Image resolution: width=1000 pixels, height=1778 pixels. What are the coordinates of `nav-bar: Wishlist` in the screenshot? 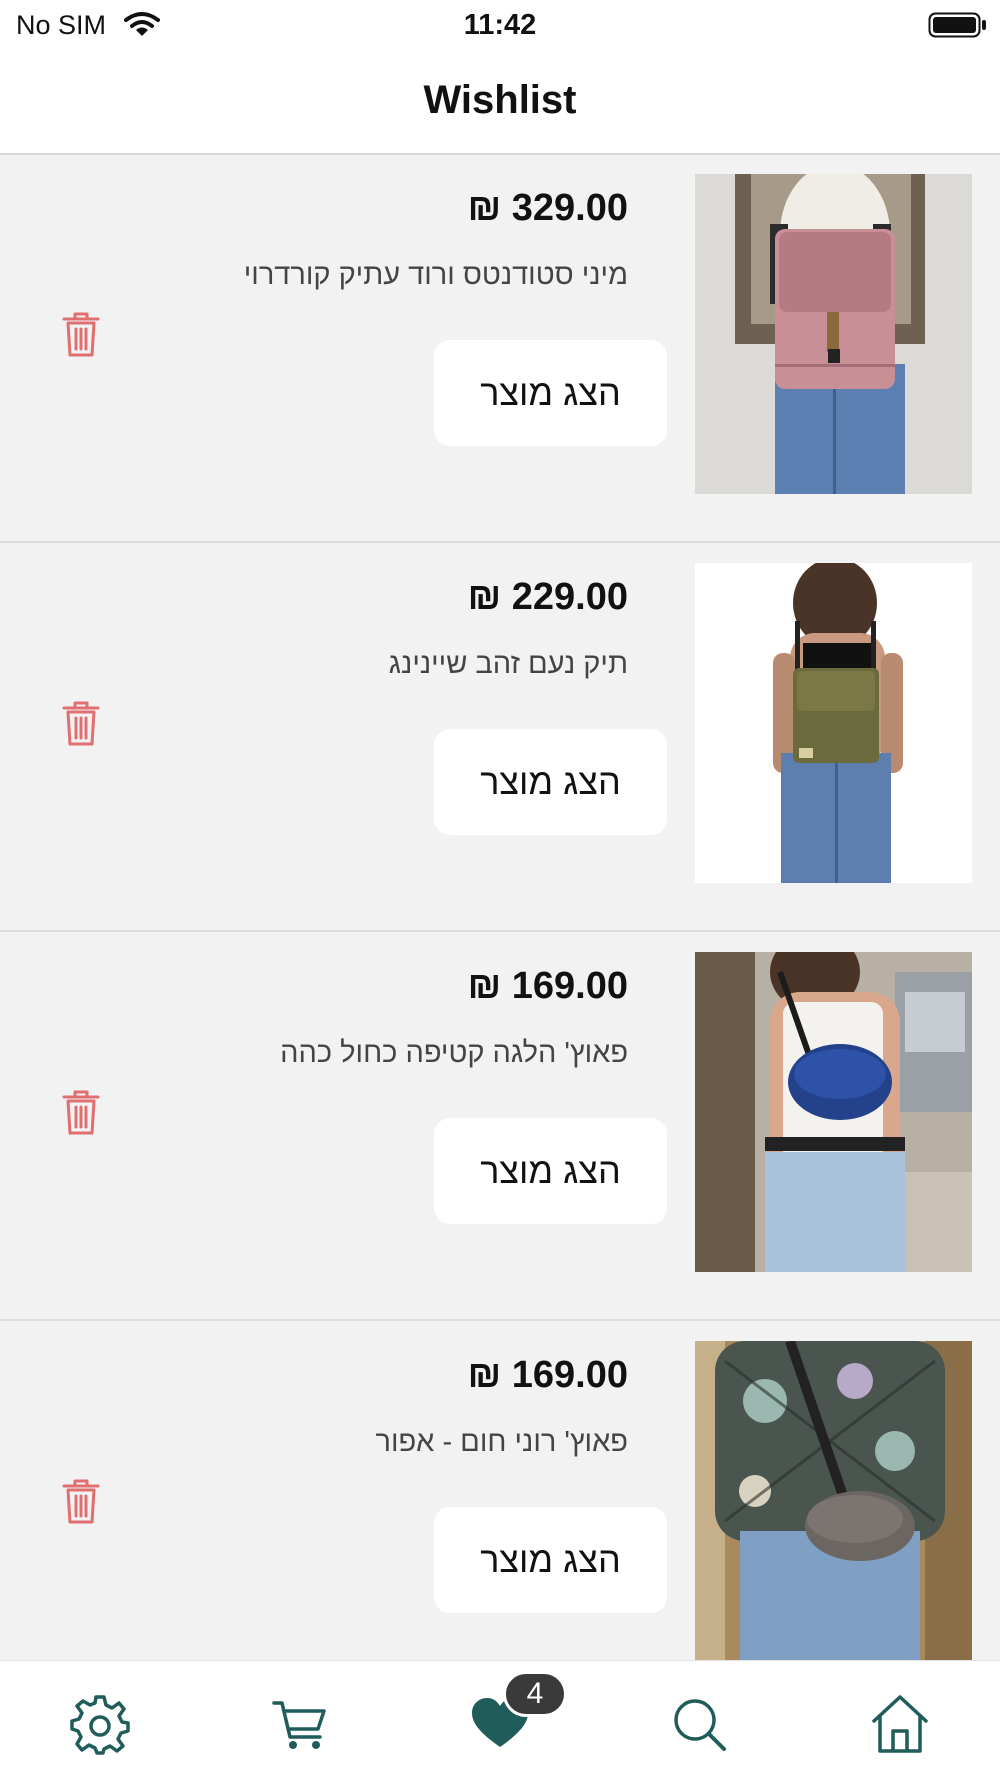 It's located at (500, 103).